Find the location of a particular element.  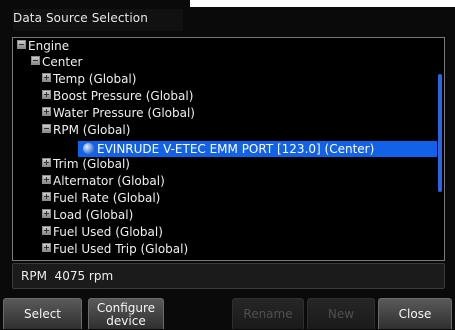

close-button: Close is located at coordinates (415, 313).